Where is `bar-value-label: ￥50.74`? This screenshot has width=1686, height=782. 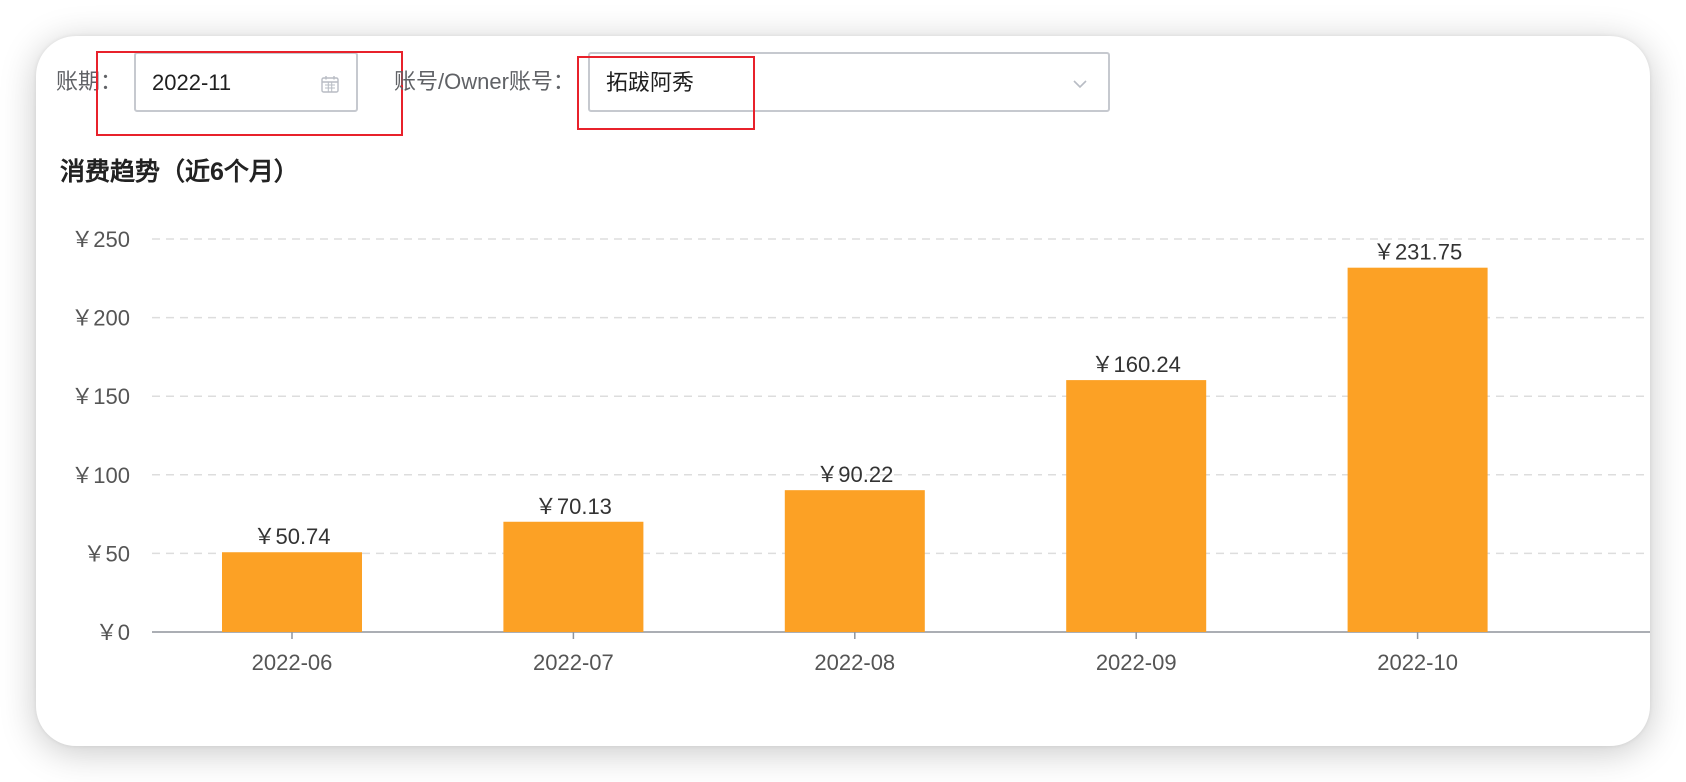 bar-value-label: ￥50.74 is located at coordinates (291, 536).